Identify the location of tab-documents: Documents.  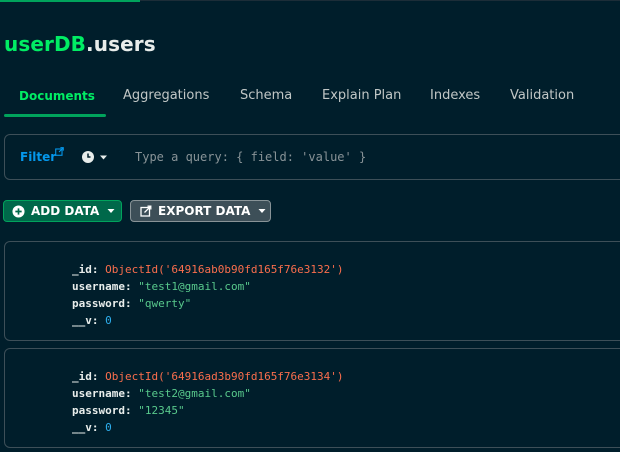
(57, 96).